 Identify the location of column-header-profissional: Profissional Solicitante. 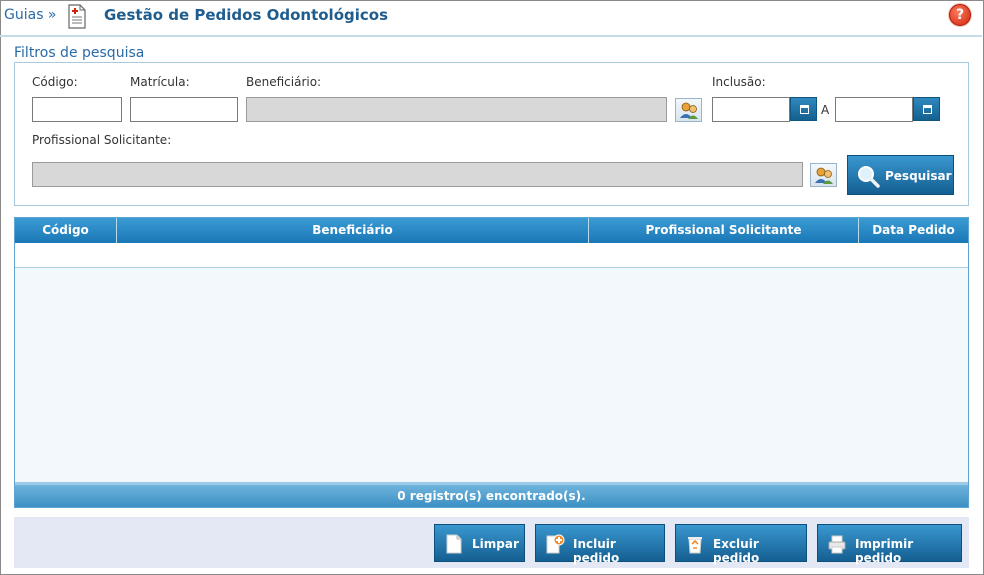
(724, 230).